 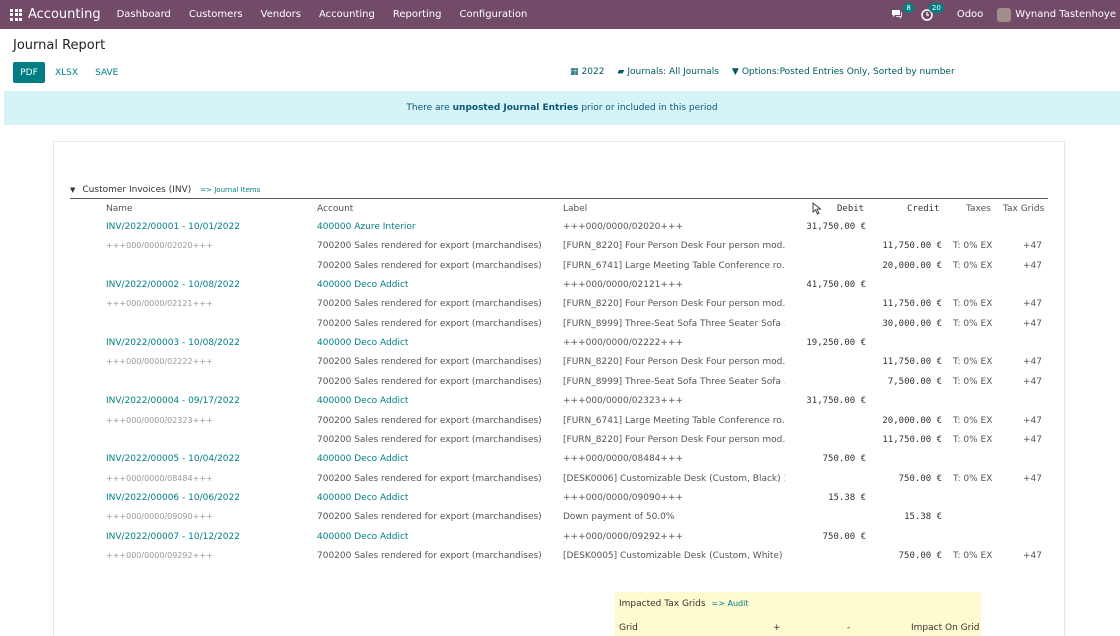 What do you see at coordinates (59, 45) in the screenshot?
I see `page-title: Journal Report` at bounding box center [59, 45].